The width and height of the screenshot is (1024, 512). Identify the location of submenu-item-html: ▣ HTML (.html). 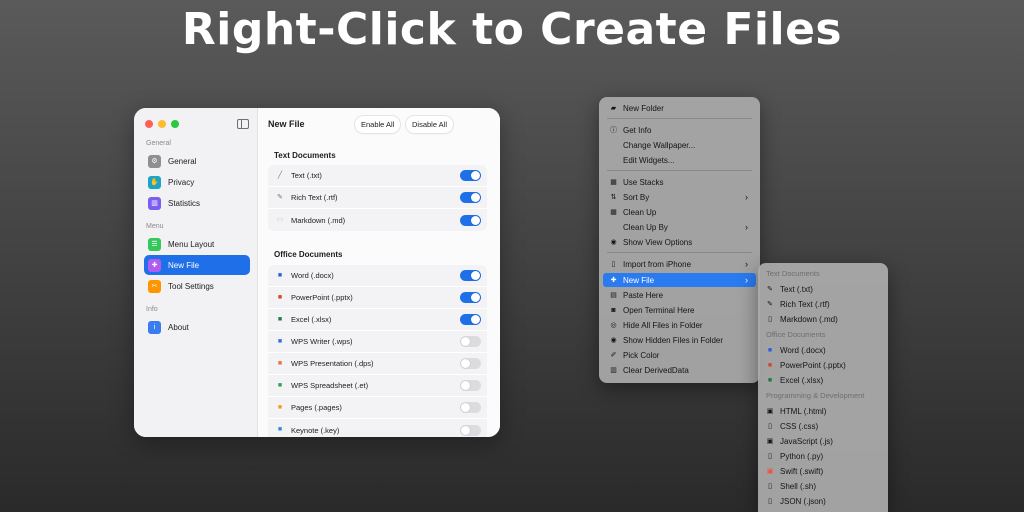
(796, 411).